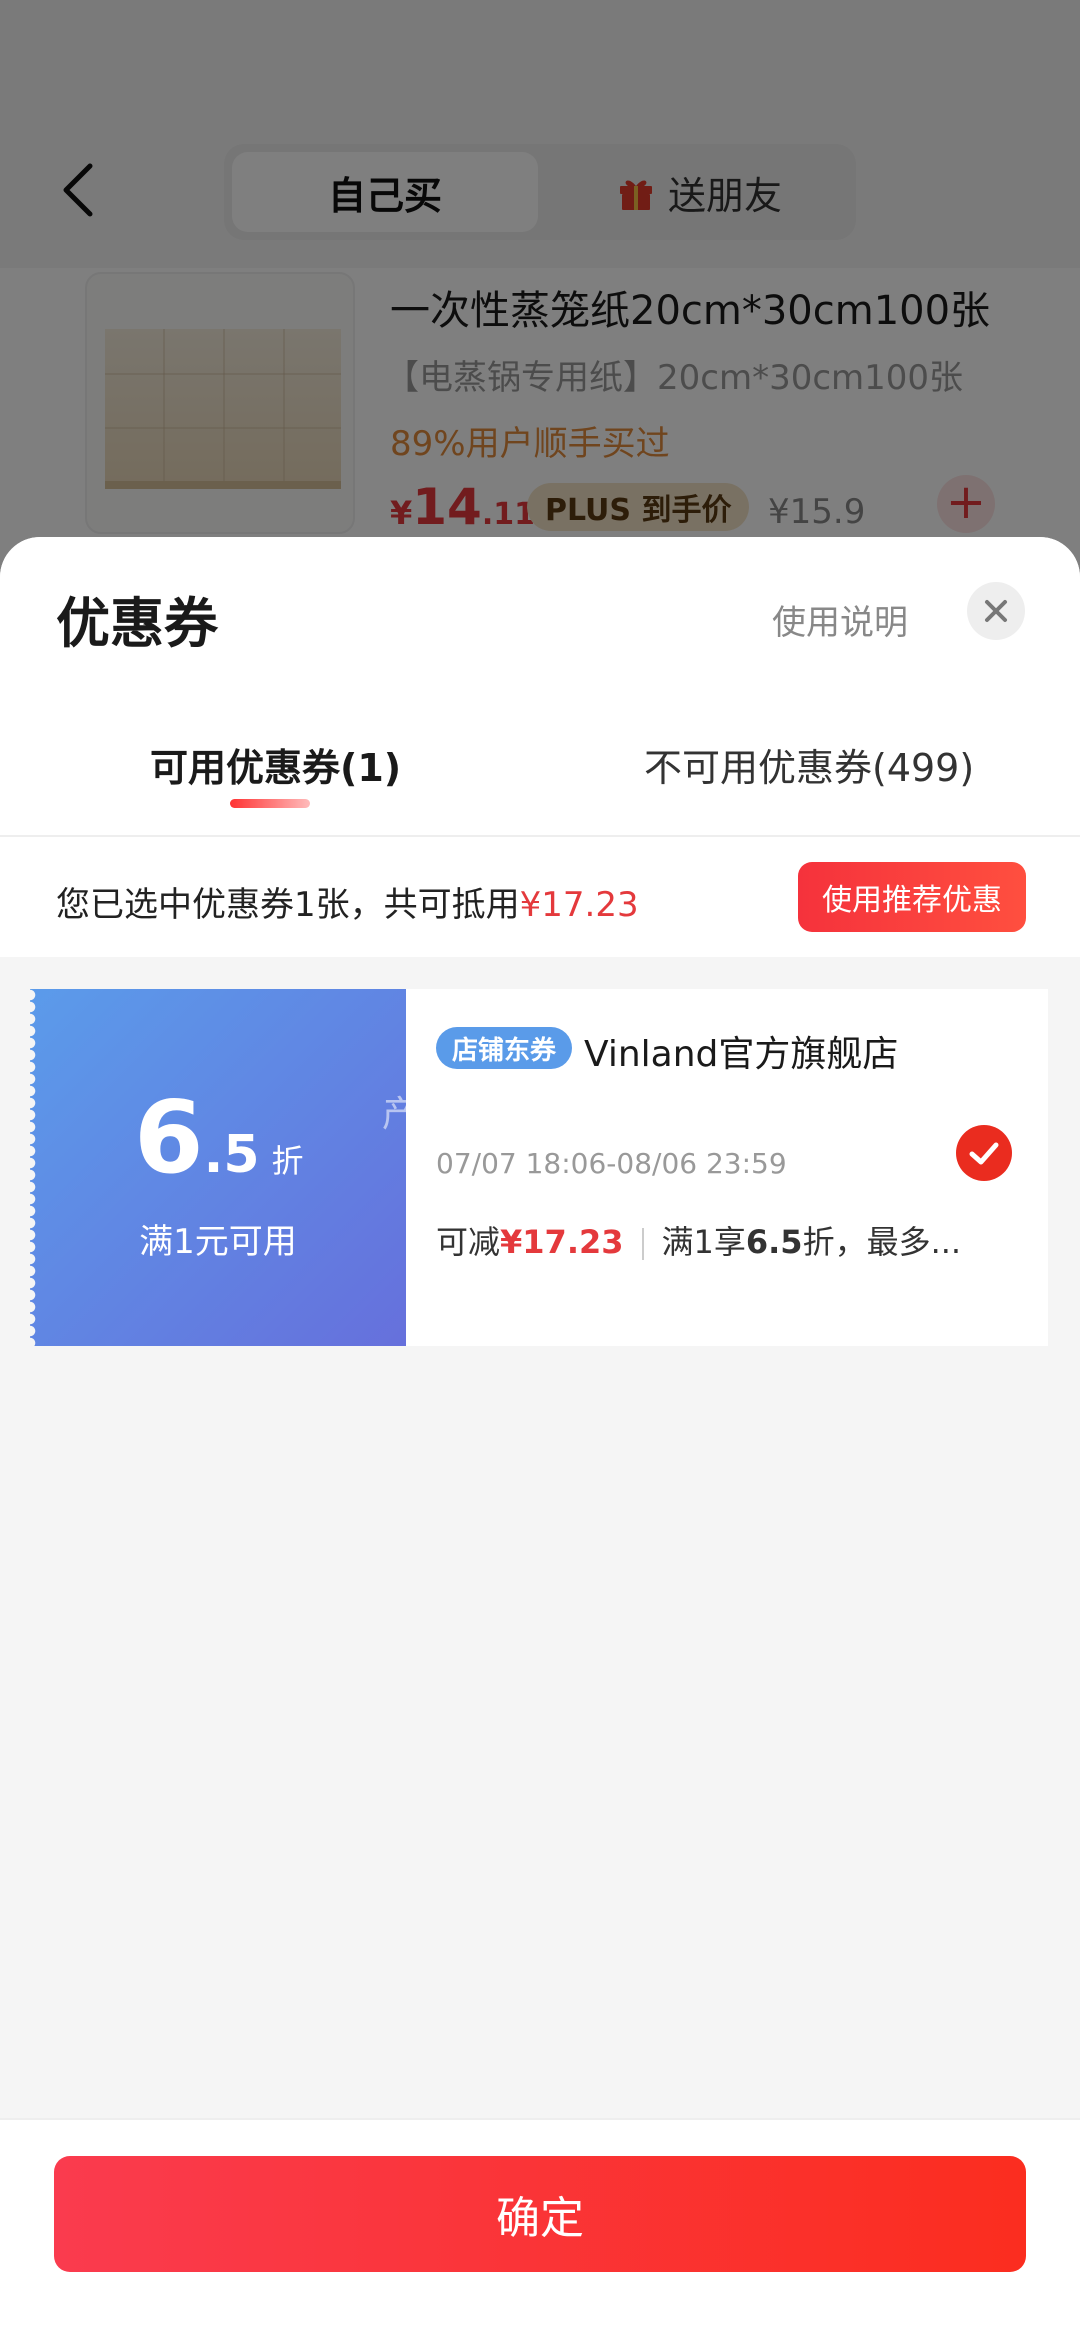 The width and height of the screenshot is (1080, 2344). I want to click on coupon-select-checkbox, so click(984, 1153).